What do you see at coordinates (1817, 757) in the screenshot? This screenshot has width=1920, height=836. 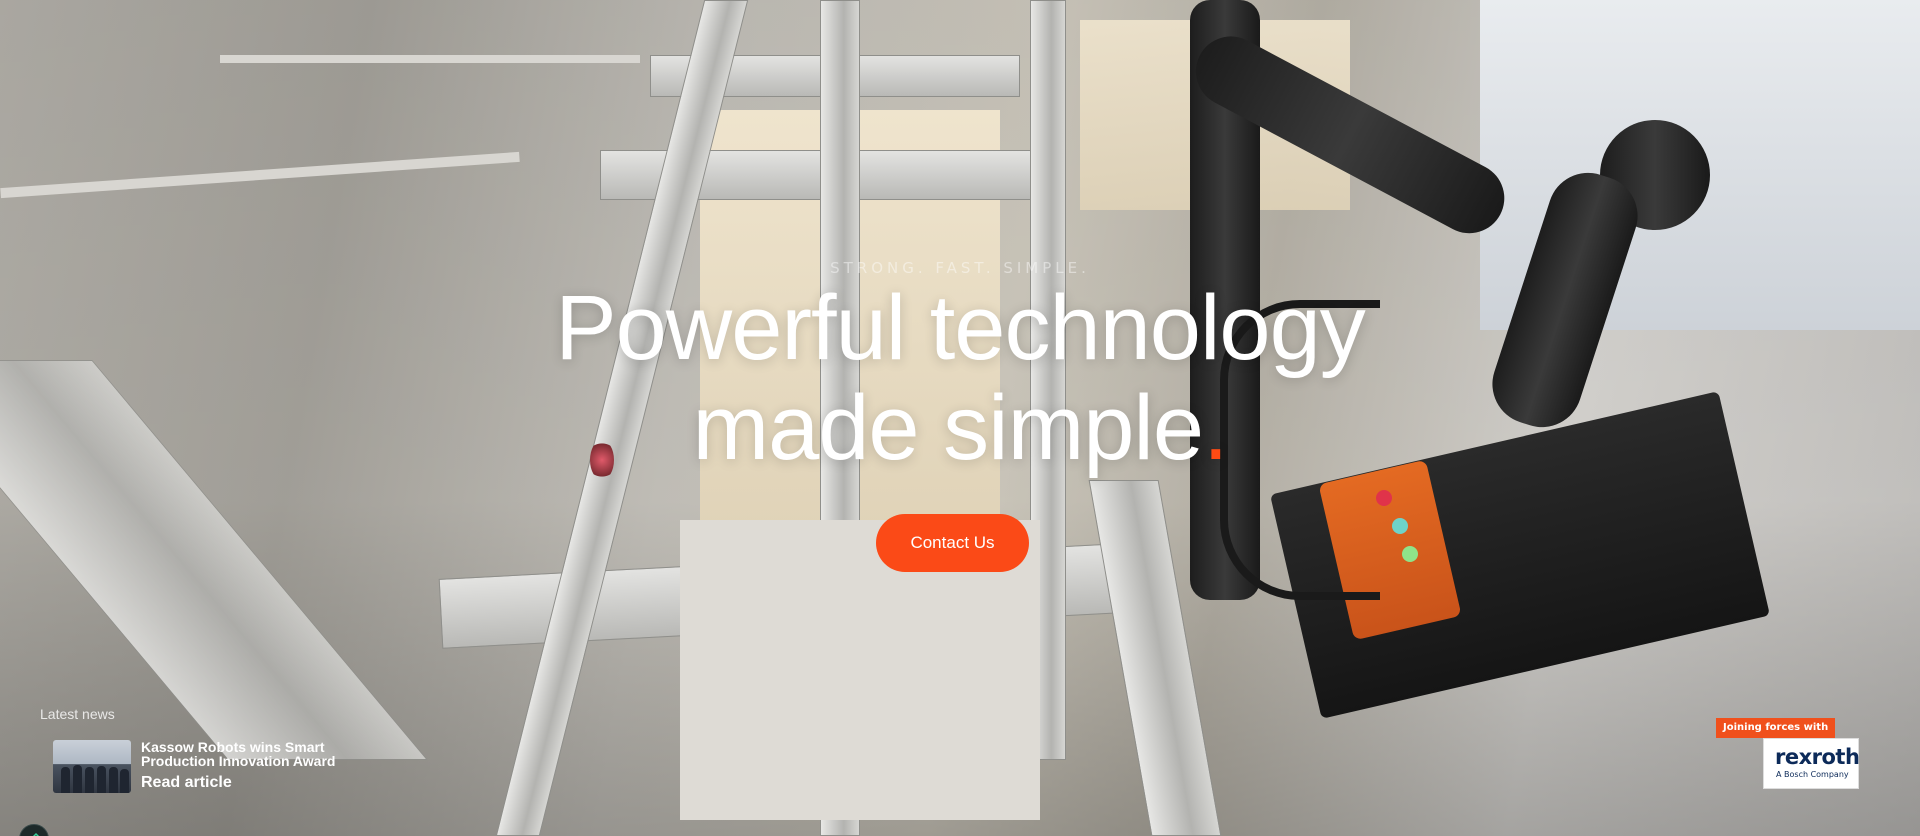 I see `logo-wordmark: rexroth` at bounding box center [1817, 757].